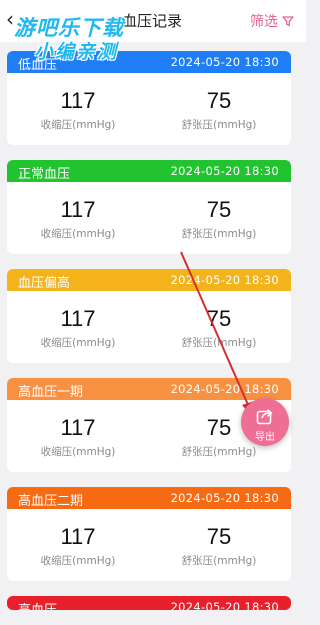 The image size is (320, 625). I want to click on top-bar: ‹ 血压记录 筛选, so click(153, 21).